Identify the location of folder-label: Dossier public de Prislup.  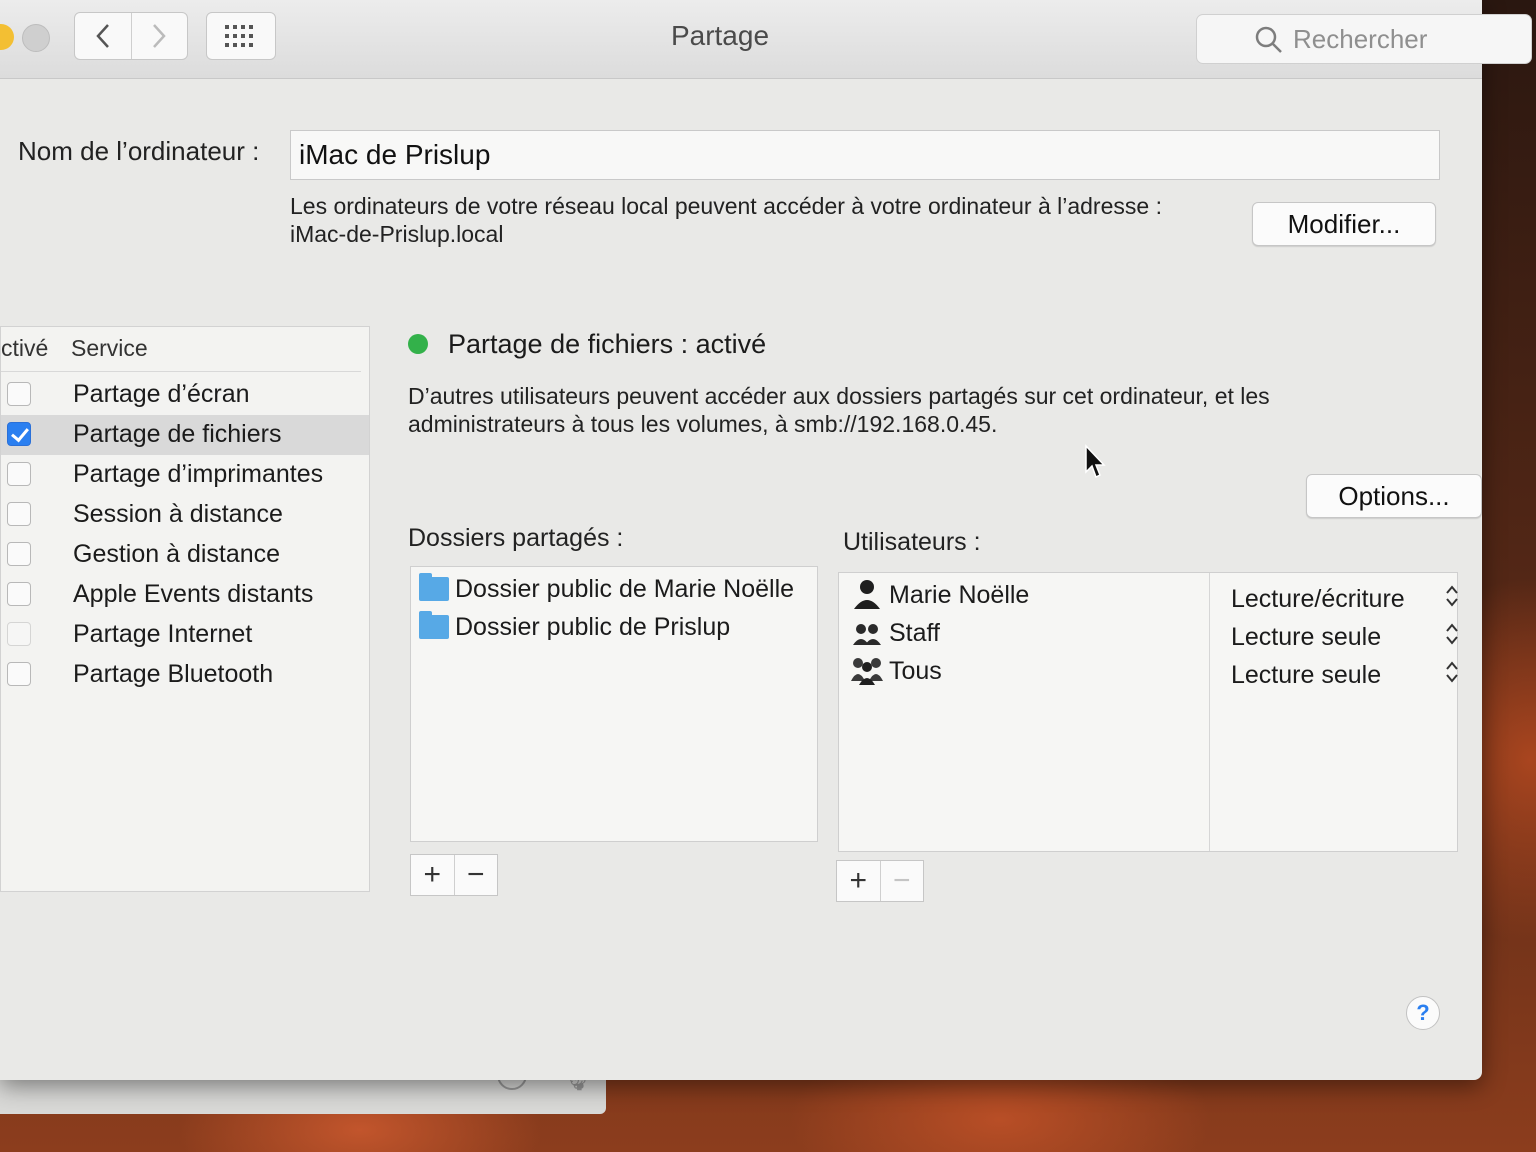
(593, 627).